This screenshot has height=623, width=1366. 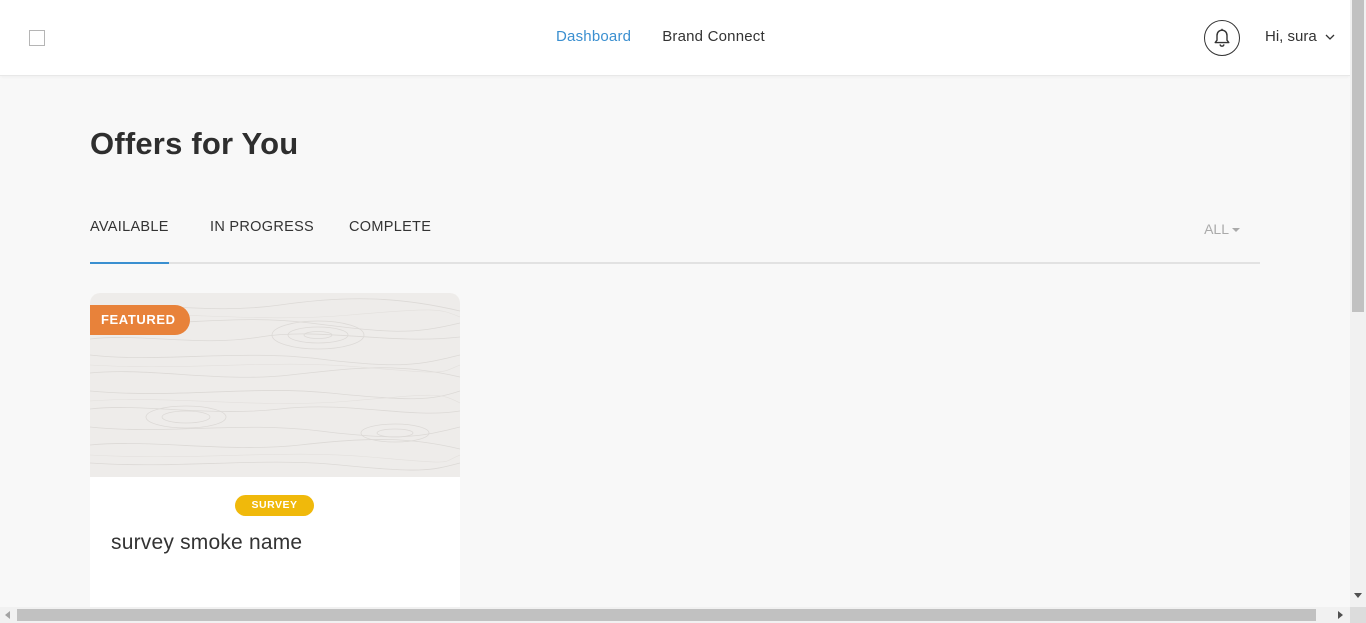 What do you see at coordinates (140, 320) in the screenshot?
I see `featured-badge: FEATURED` at bounding box center [140, 320].